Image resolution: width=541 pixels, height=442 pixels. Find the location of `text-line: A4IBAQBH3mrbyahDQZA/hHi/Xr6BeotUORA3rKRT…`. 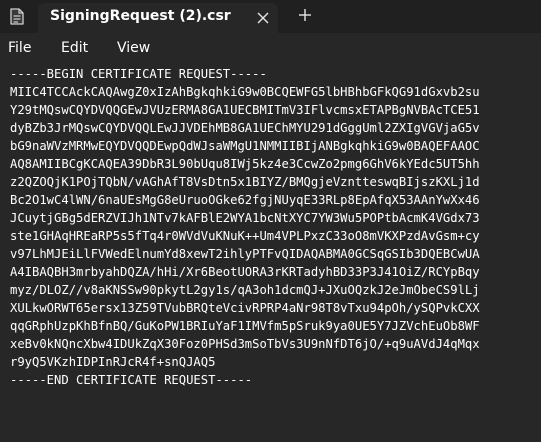

text-line: A4IBAQBH3mrbyahDQZA/hHi/Xr6BeotUORA3rKRT… is located at coordinates (245, 272).